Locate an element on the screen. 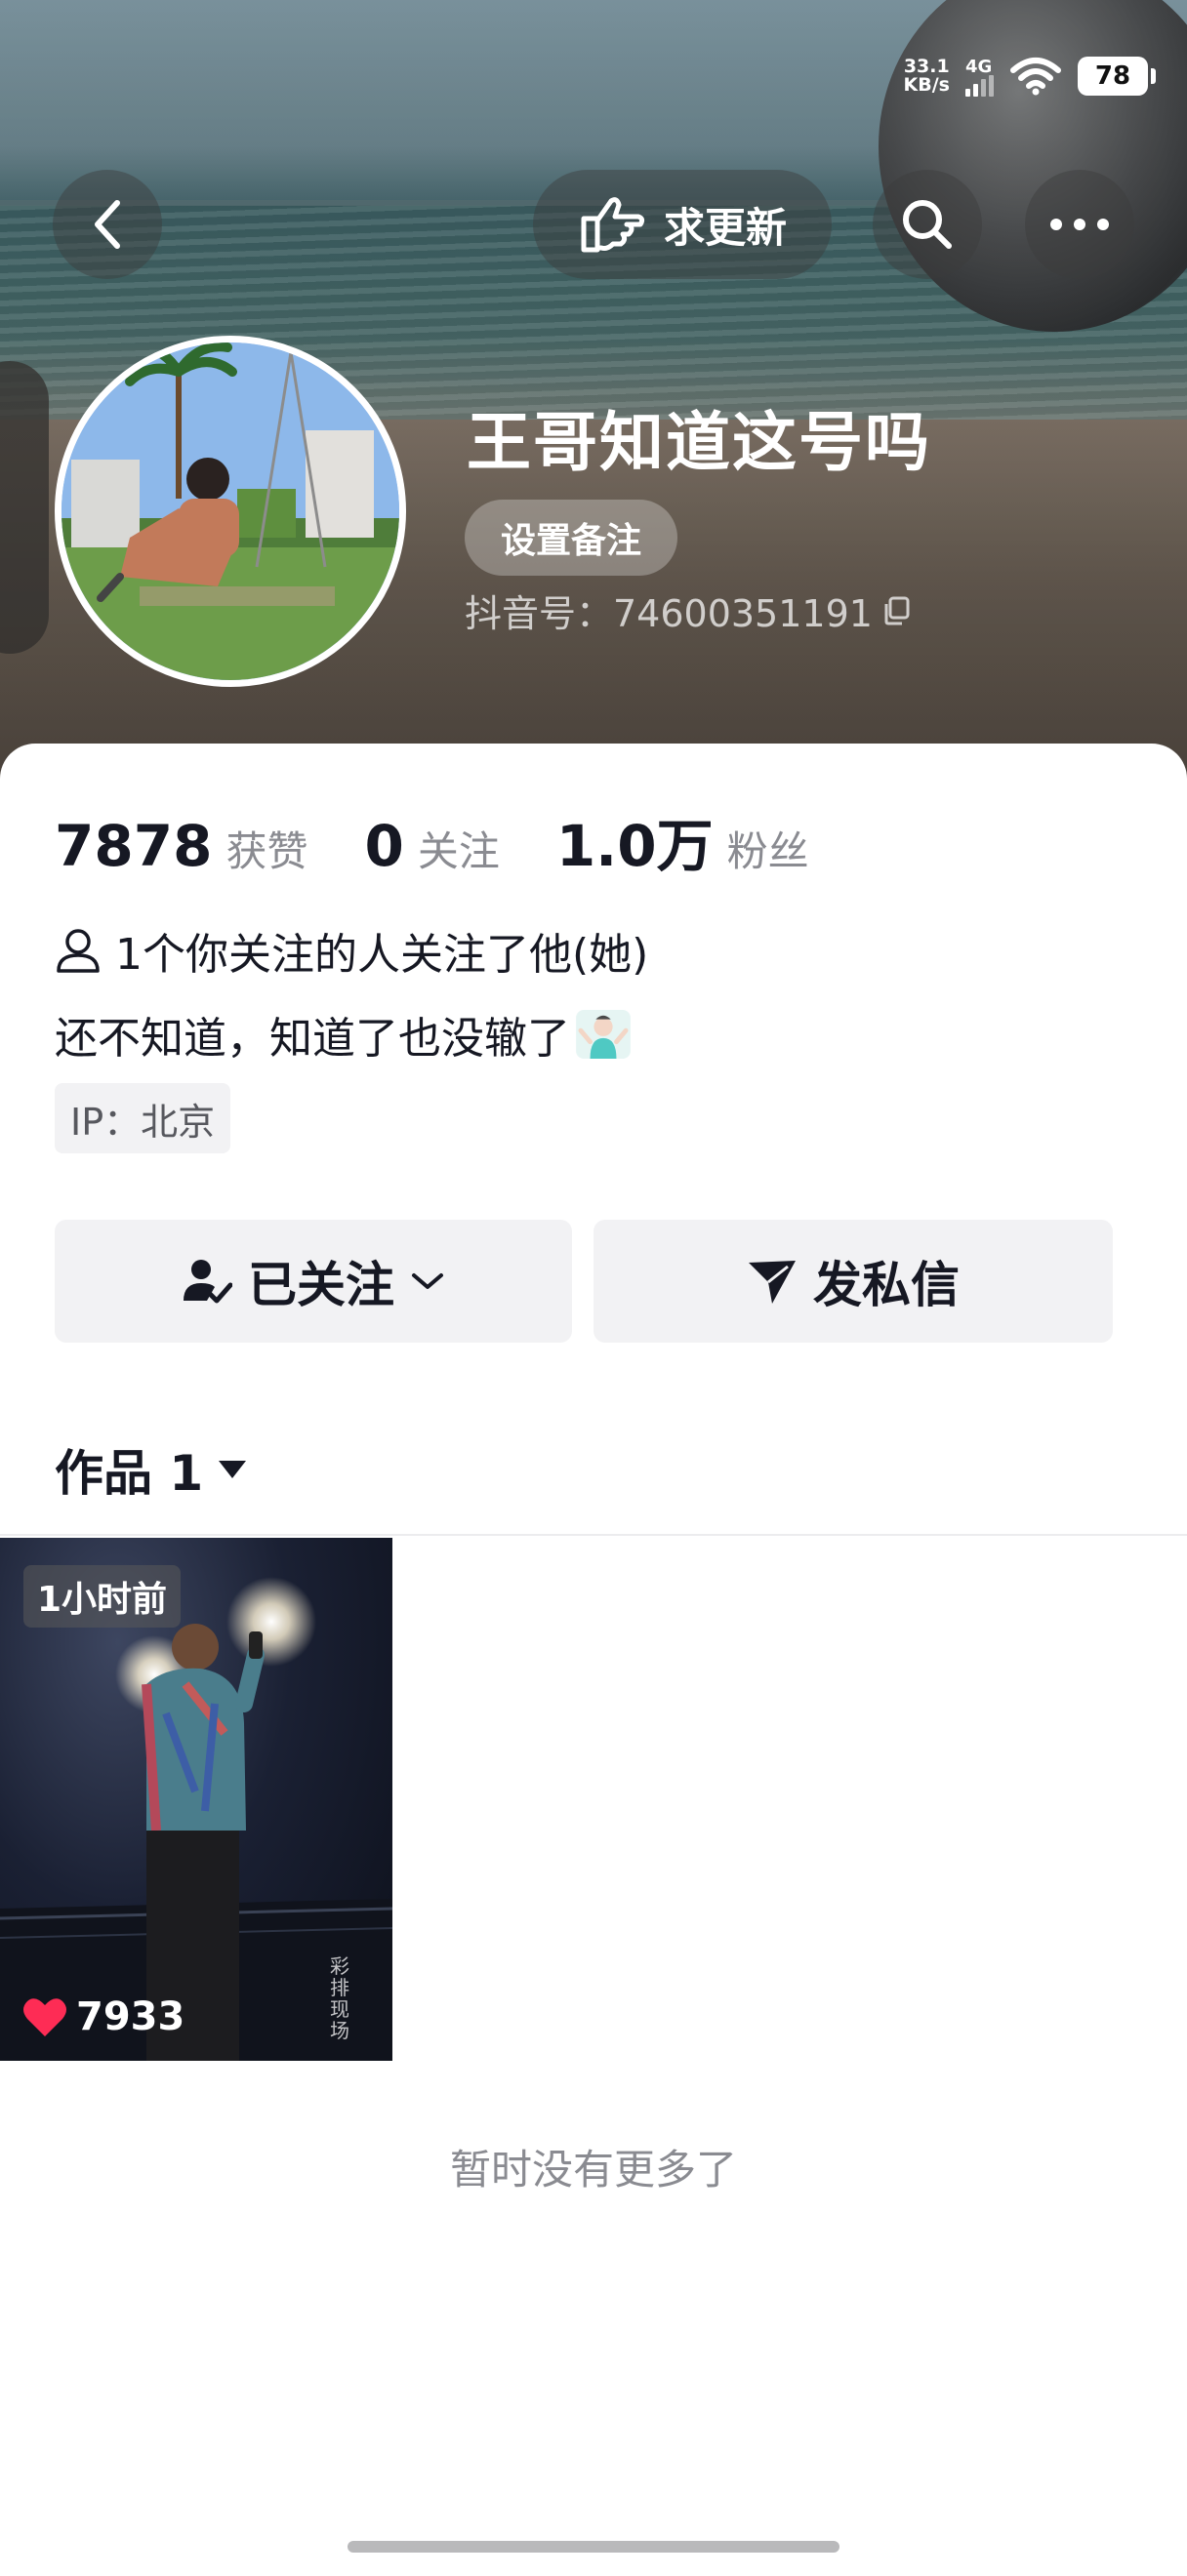 This screenshot has width=1187, height=2576. likes-count: 7878 is located at coordinates (133, 846).